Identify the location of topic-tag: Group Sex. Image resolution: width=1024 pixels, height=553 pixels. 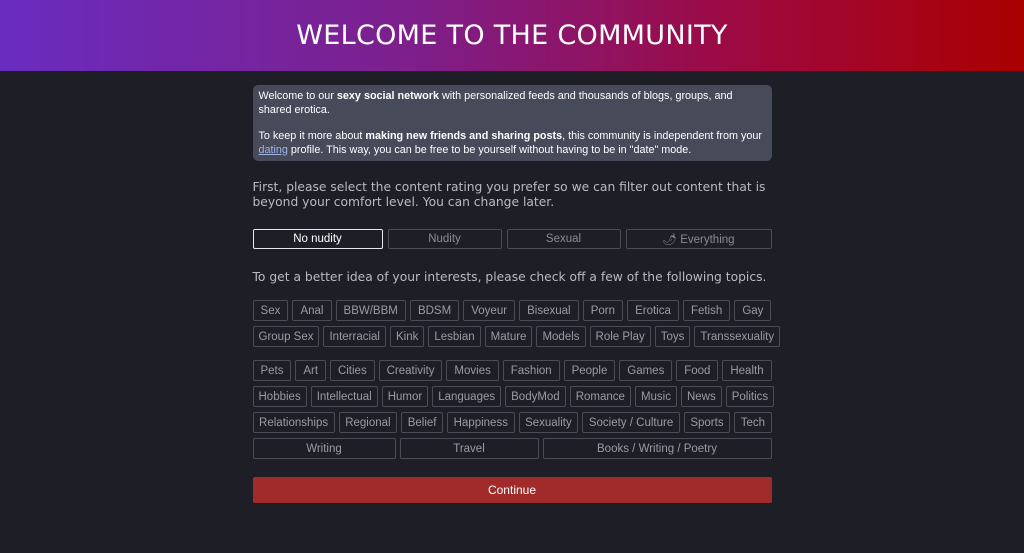
(286, 336).